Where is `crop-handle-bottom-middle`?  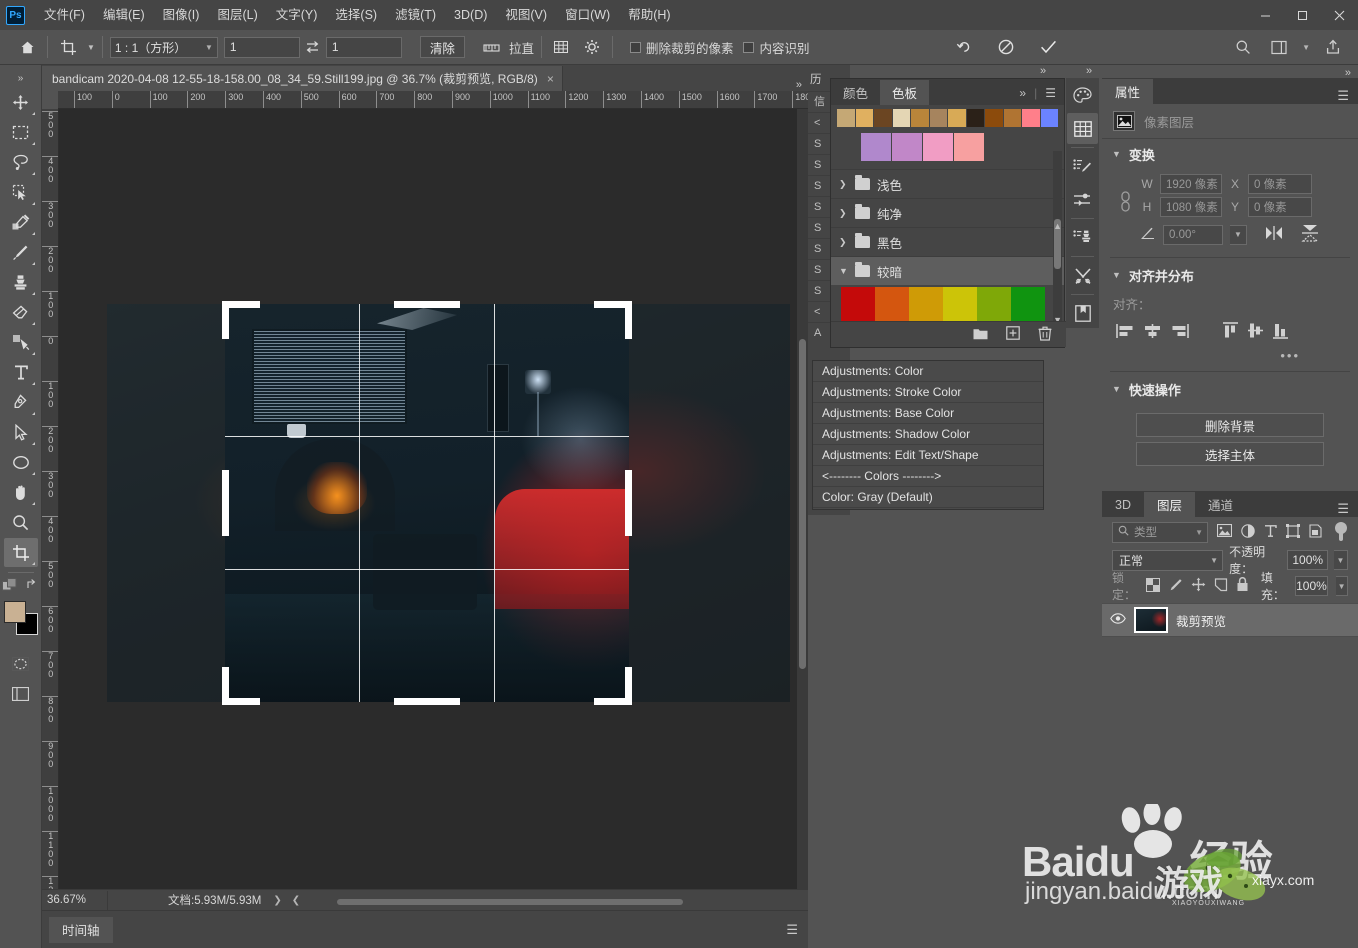 crop-handle-bottom-middle is located at coordinates (427, 701).